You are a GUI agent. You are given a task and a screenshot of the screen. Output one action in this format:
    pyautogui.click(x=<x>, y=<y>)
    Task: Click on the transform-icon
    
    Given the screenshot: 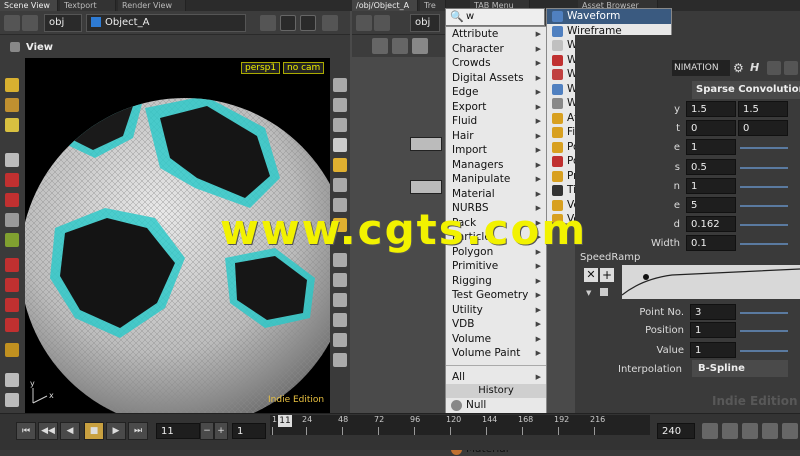 What is the action you would take?
    pyautogui.click(x=12, y=180)
    